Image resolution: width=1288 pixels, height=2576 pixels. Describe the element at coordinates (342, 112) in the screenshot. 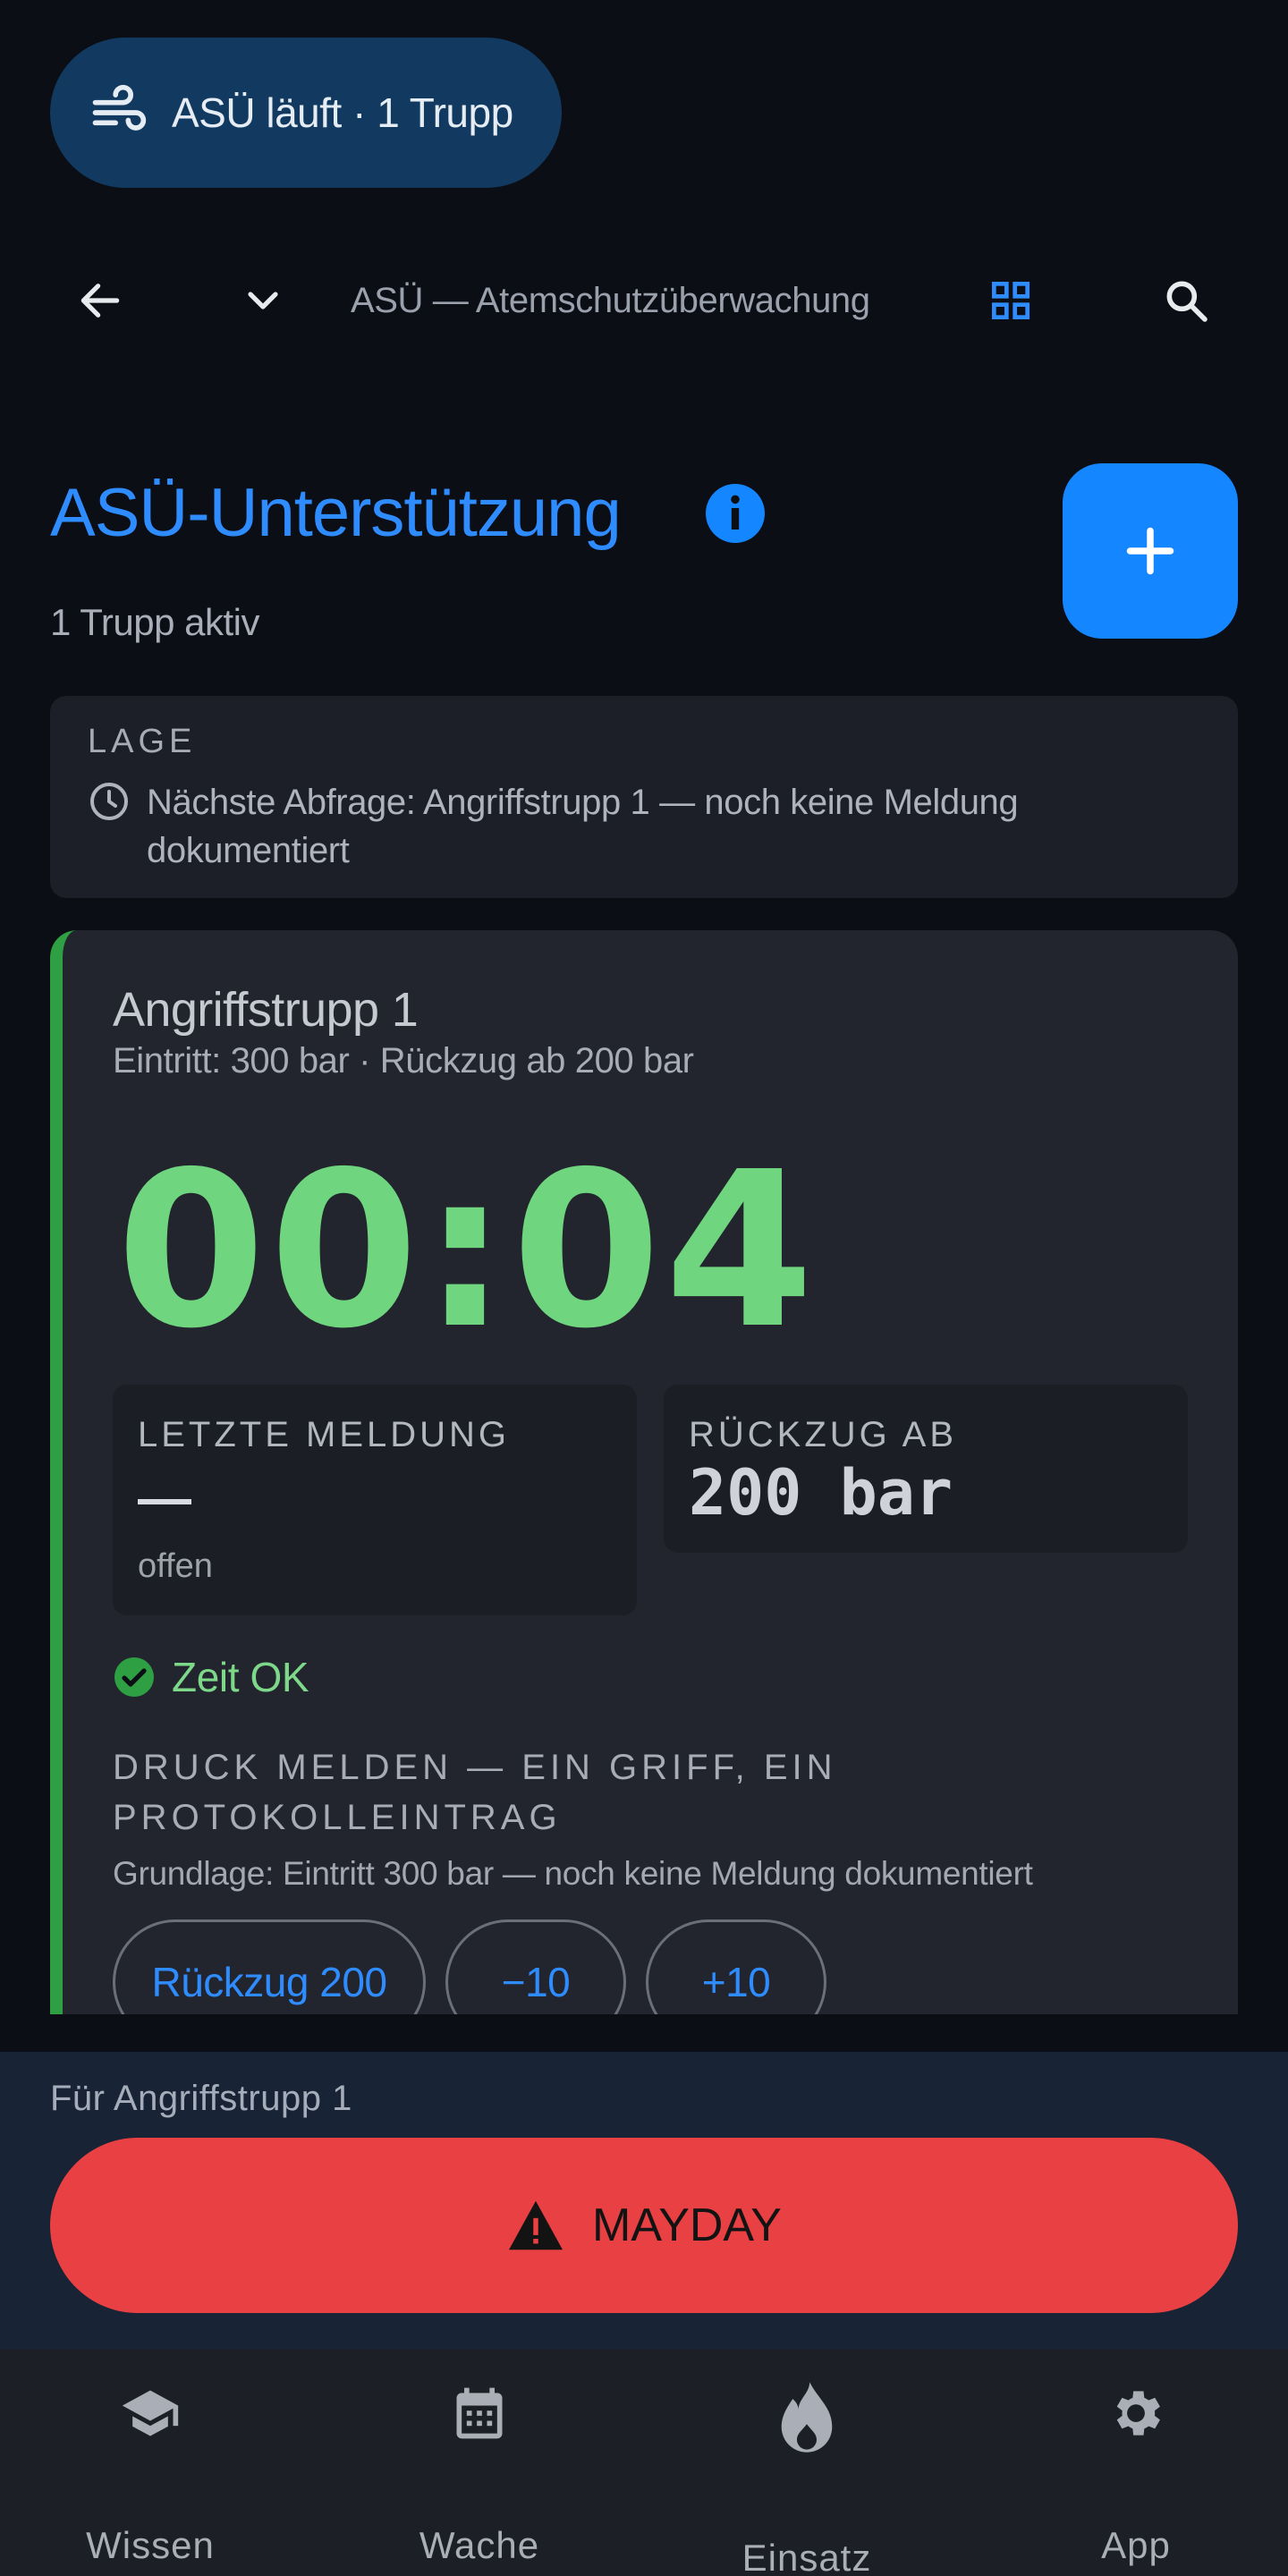

I see `status-text: ASÜ läuft · 1 Trupp` at that location.